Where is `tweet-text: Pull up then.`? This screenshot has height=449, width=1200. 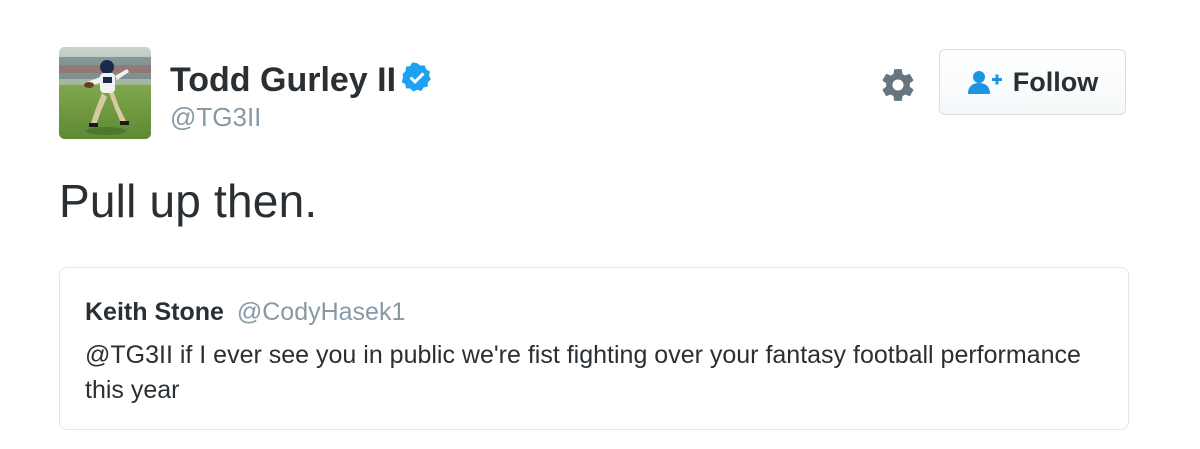
tweet-text: Pull up then. is located at coordinates (188, 201).